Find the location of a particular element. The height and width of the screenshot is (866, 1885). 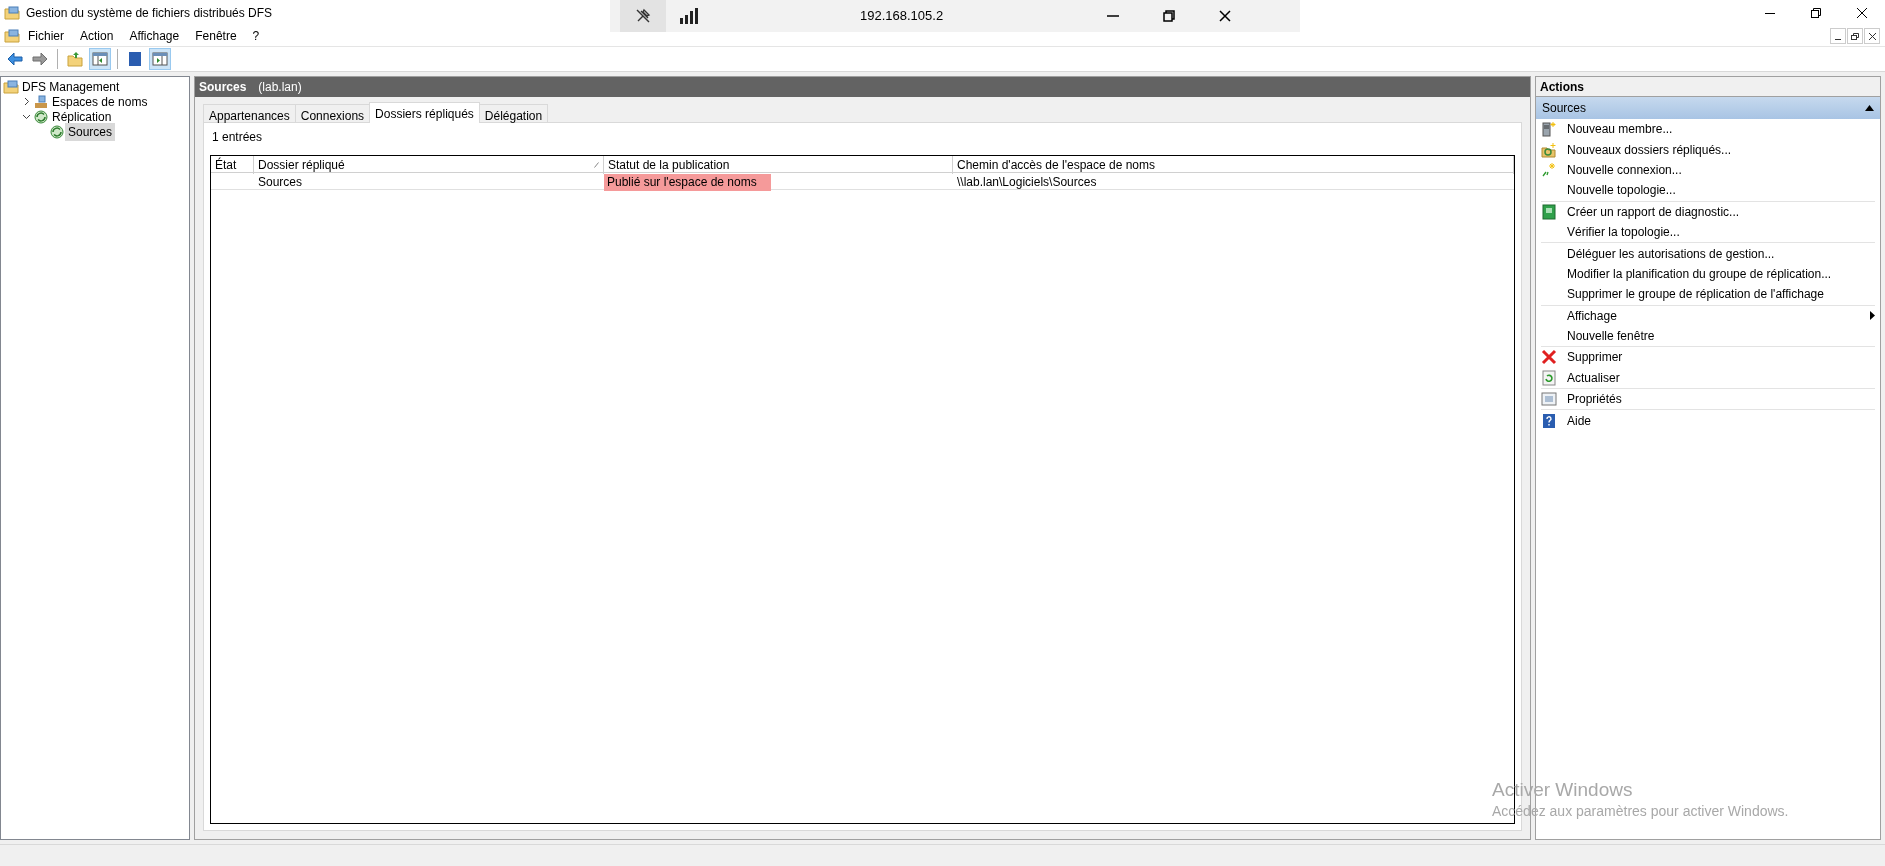

submenu-arrow-icon is located at coordinates (1872, 316).